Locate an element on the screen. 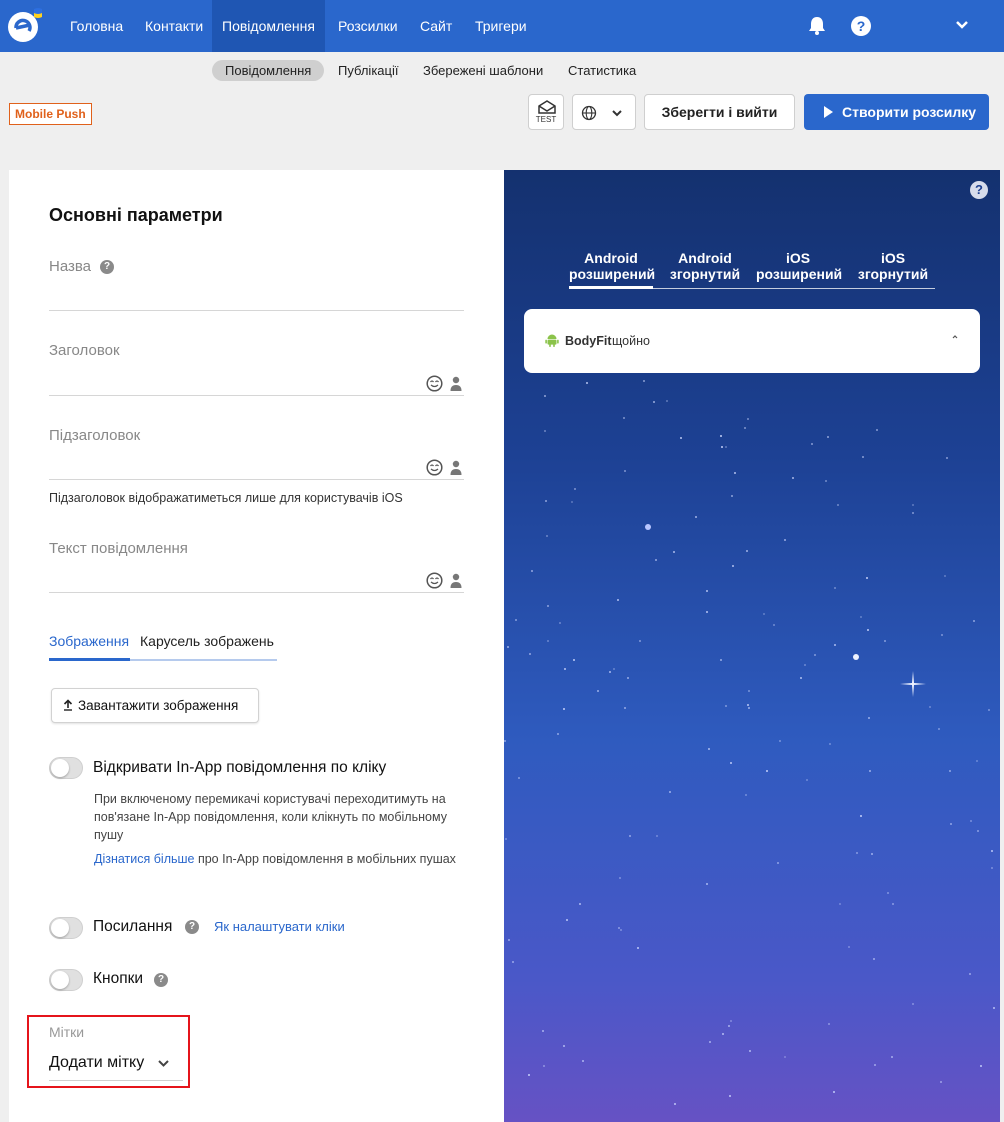 The image size is (1004, 1122). buttons-label: Кнопки is located at coordinates (118, 978).